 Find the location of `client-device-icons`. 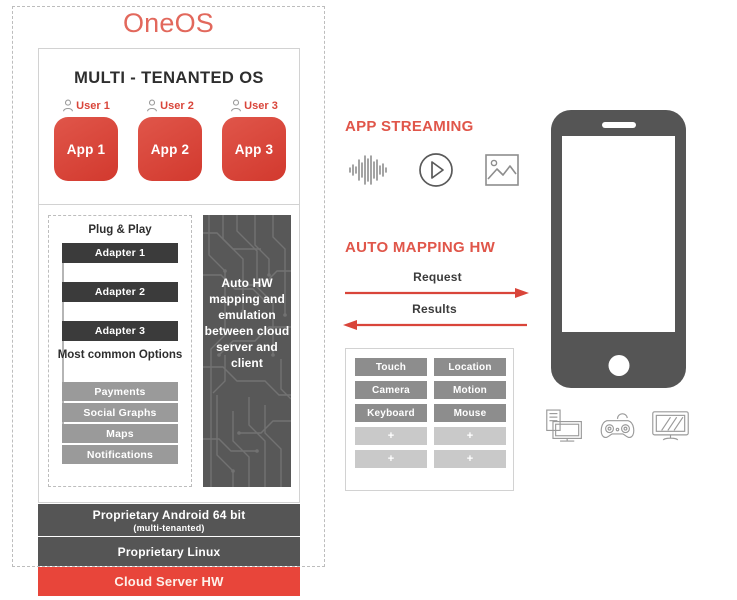

client-device-icons is located at coordinates (617, 426).